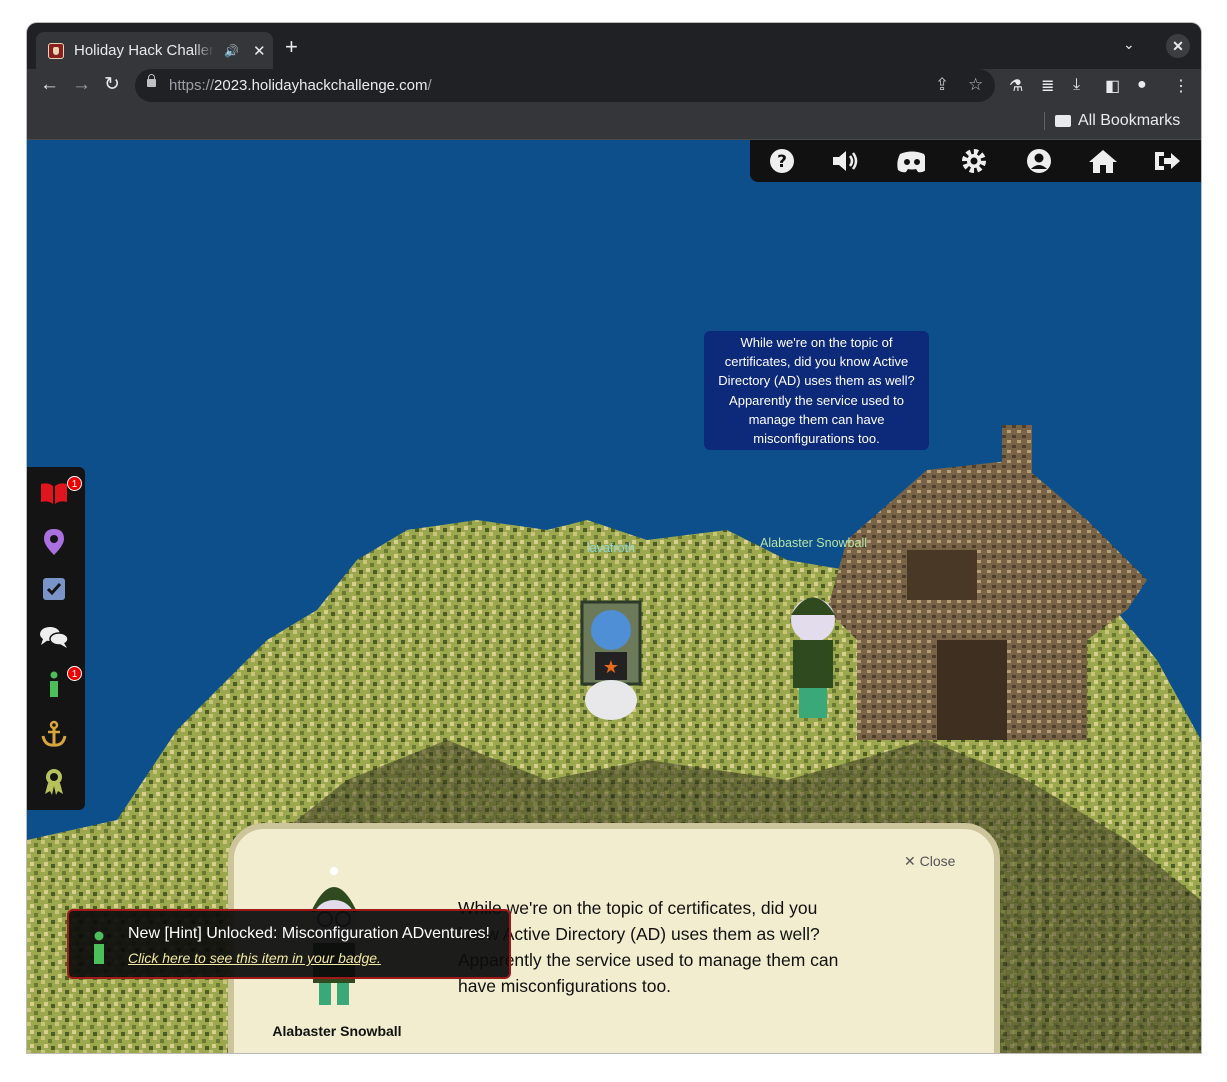 This screenshot has width=1227, height=1082. I want to click on url-text: https://2023.holidayhackchallenge.com/, so click(300, 85).